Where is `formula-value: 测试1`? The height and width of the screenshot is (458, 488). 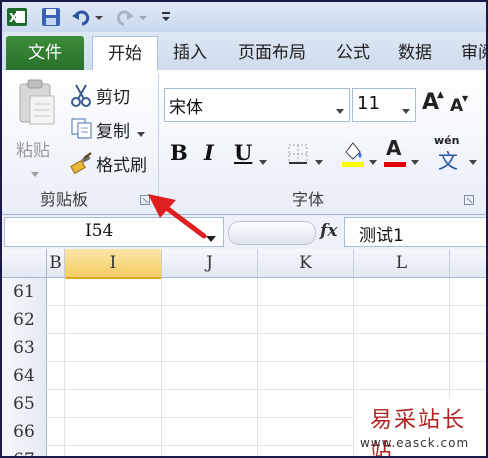
formula-value: 测试1 is located at coordinates (381, 236).